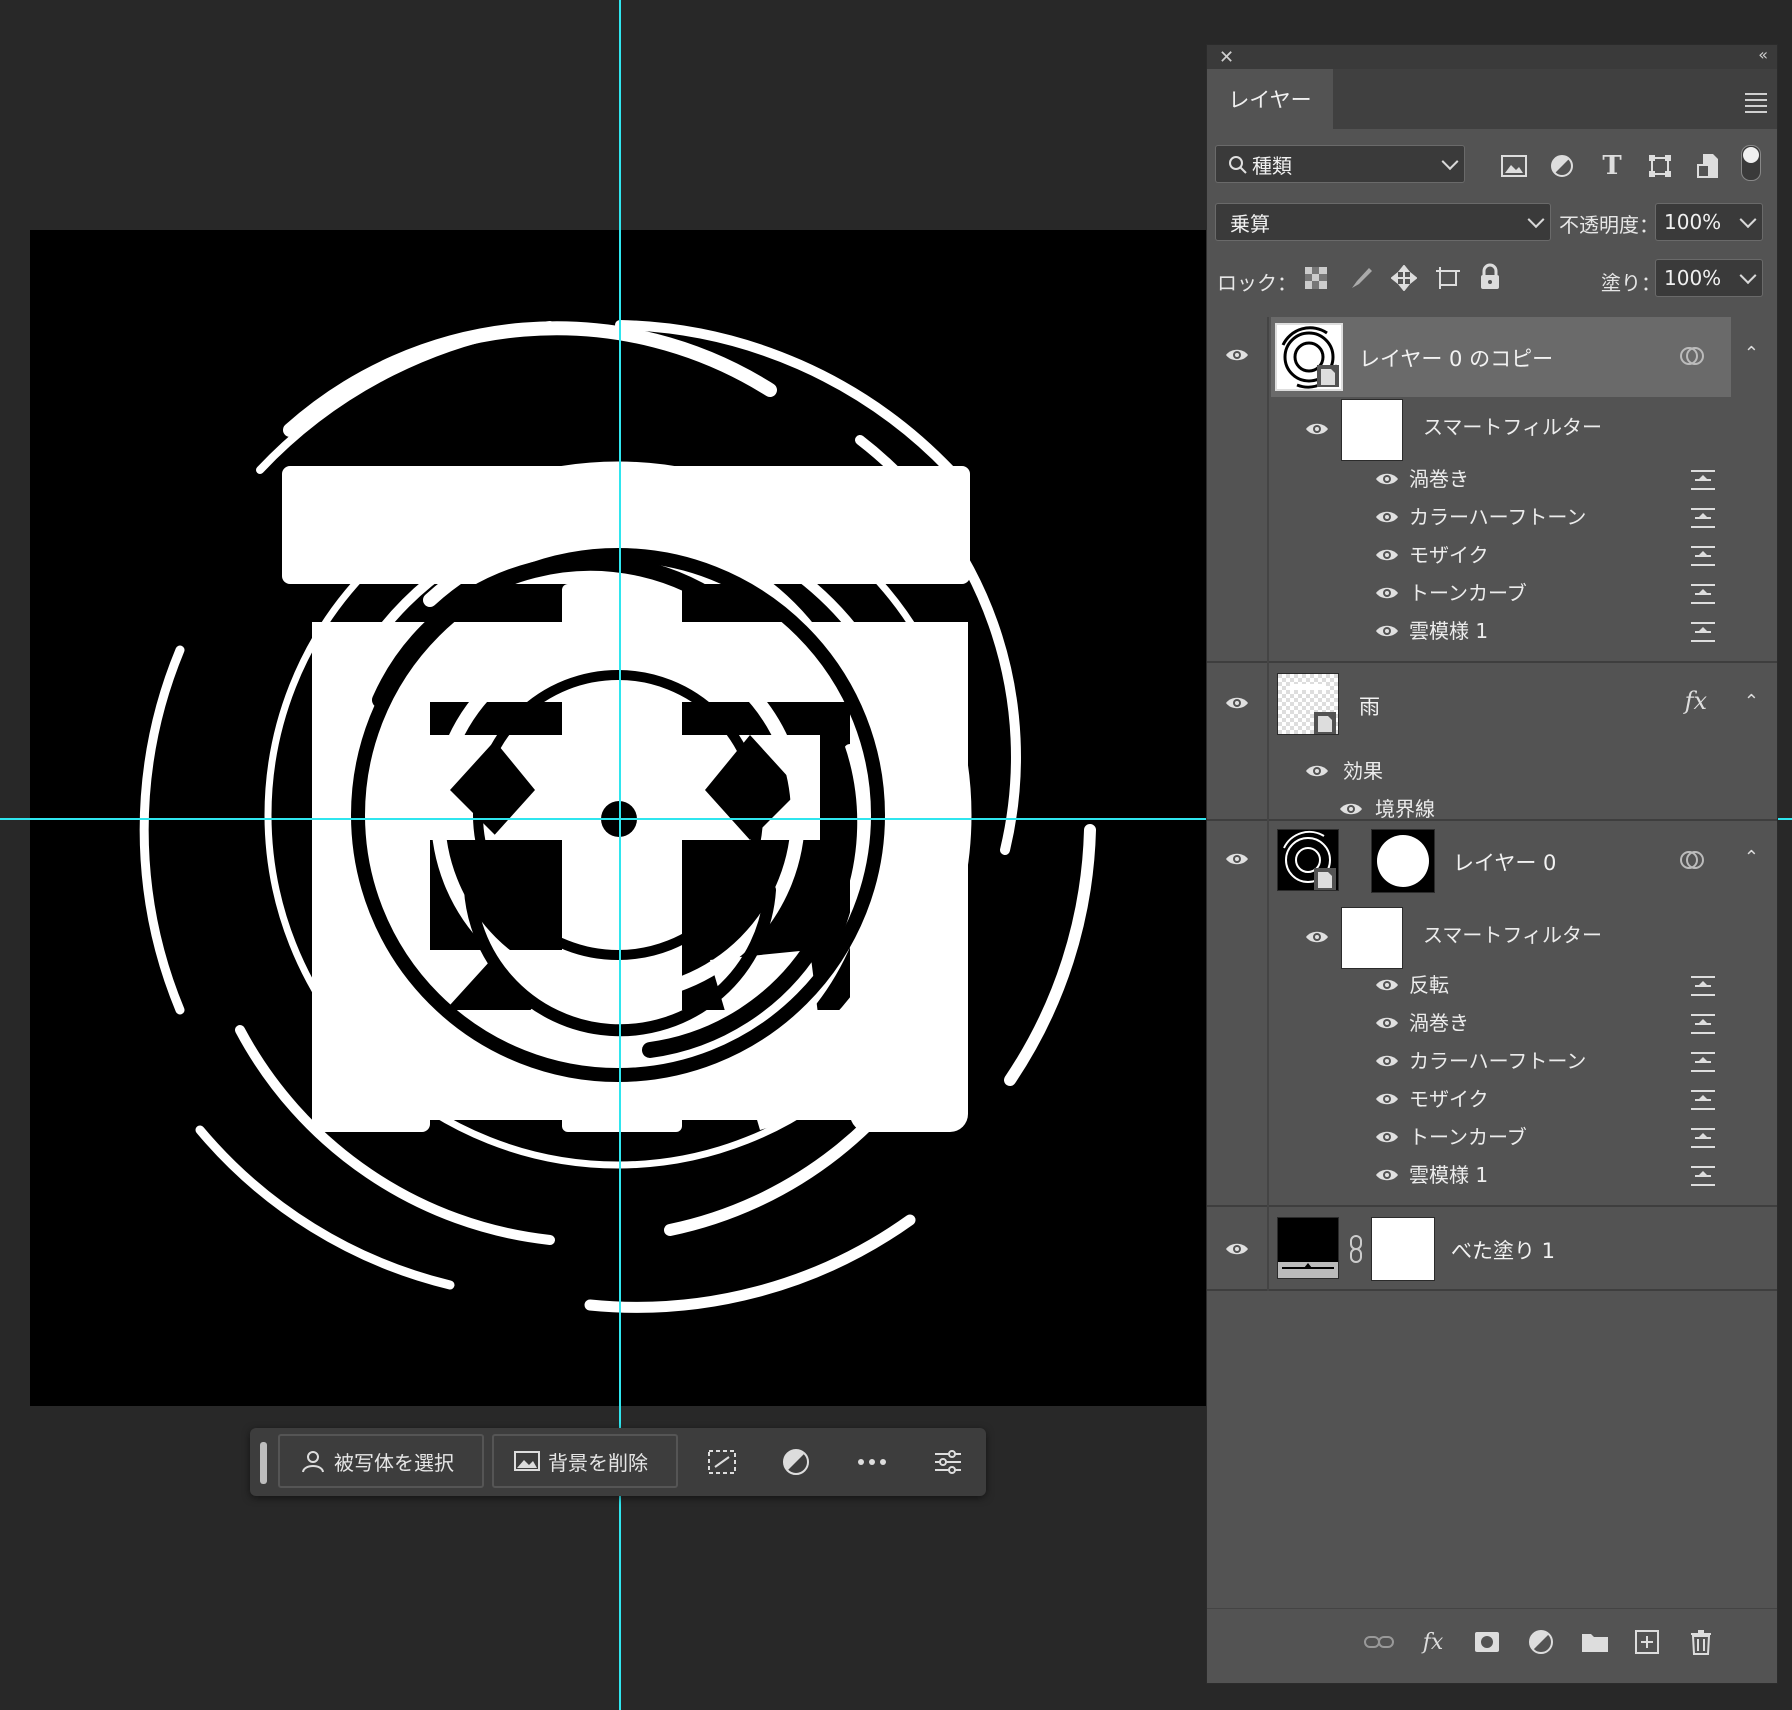 Image resolution: width=1792 pixels, height=1710 pixels. What do you see at coordinates (1612, 166) in the screenshot?
I see `type-filter-icon: T` at bounding box center [1612, 166].